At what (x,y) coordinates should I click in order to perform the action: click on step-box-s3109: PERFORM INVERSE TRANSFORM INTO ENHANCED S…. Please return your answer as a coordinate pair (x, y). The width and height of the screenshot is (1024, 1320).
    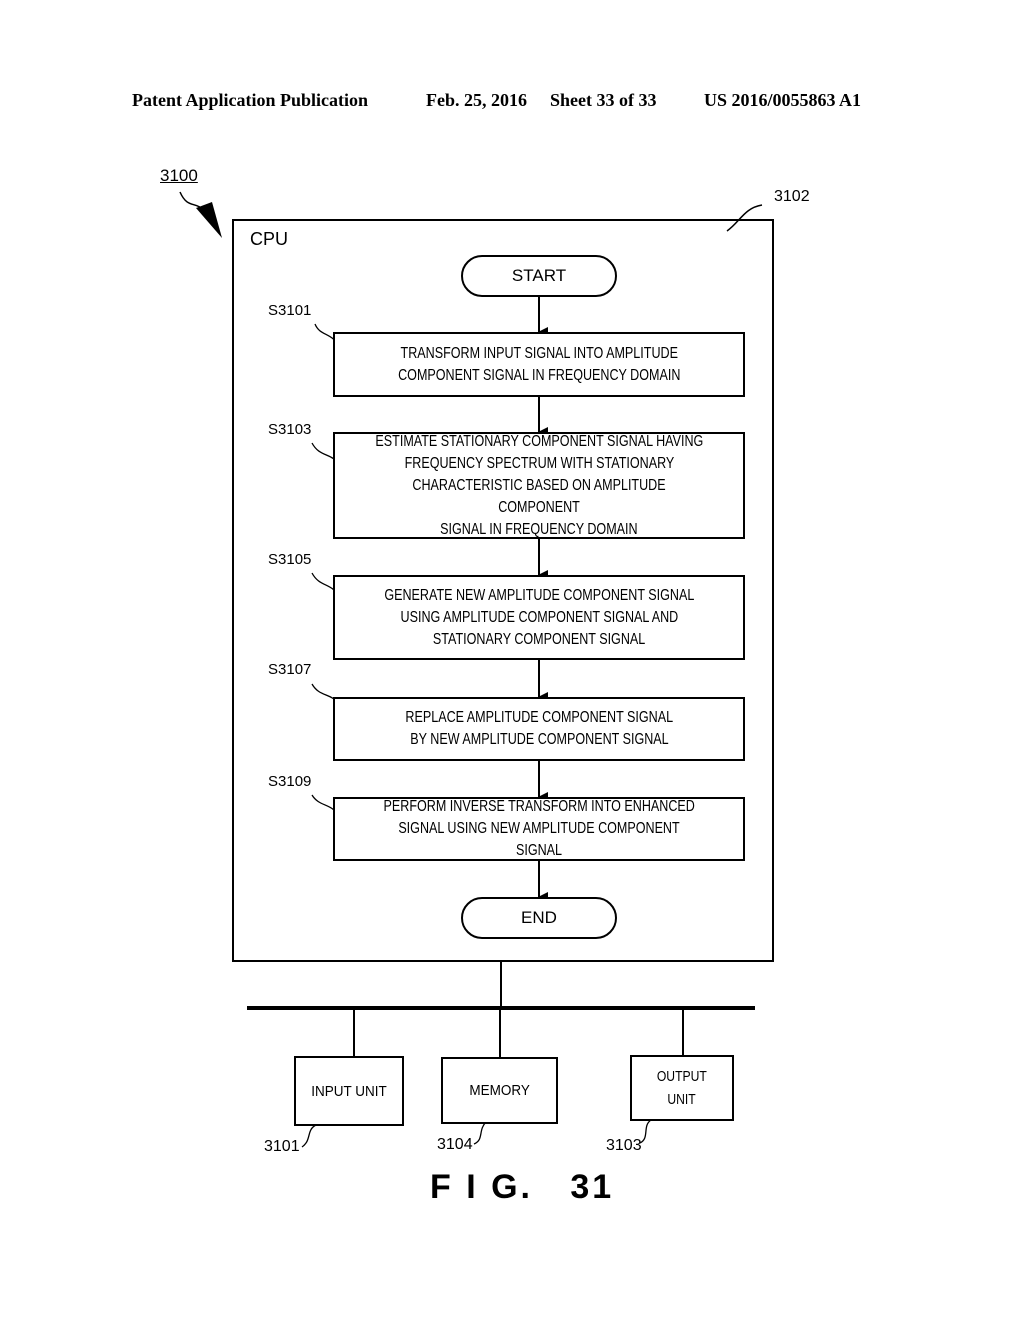
    Looking at the image, I should click on (539, 829).